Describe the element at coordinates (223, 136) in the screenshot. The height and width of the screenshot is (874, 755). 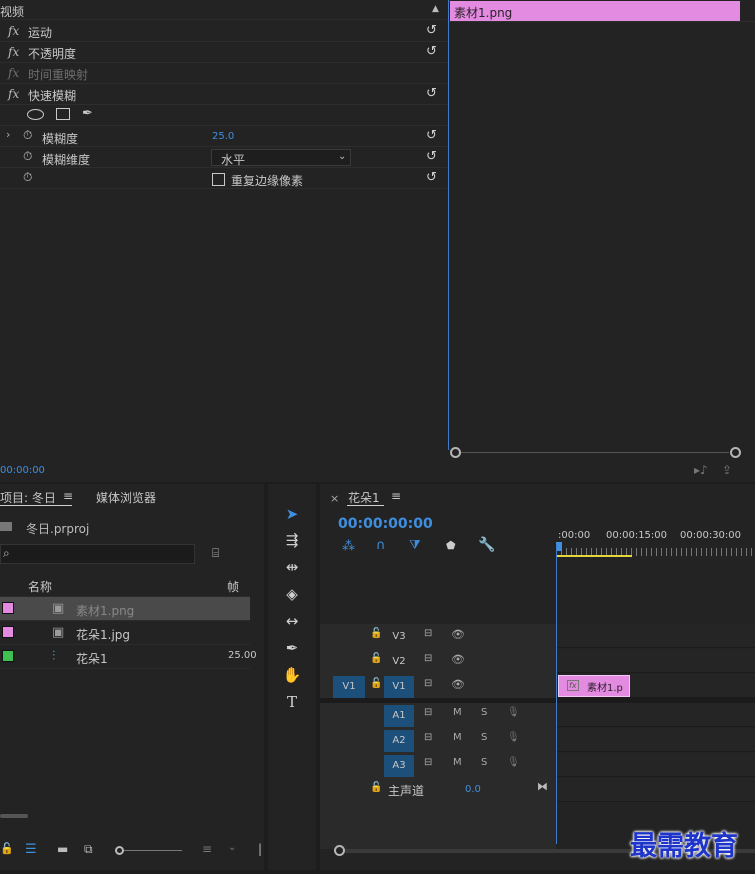
I see `blur-amount-value: 25.0` at that location.